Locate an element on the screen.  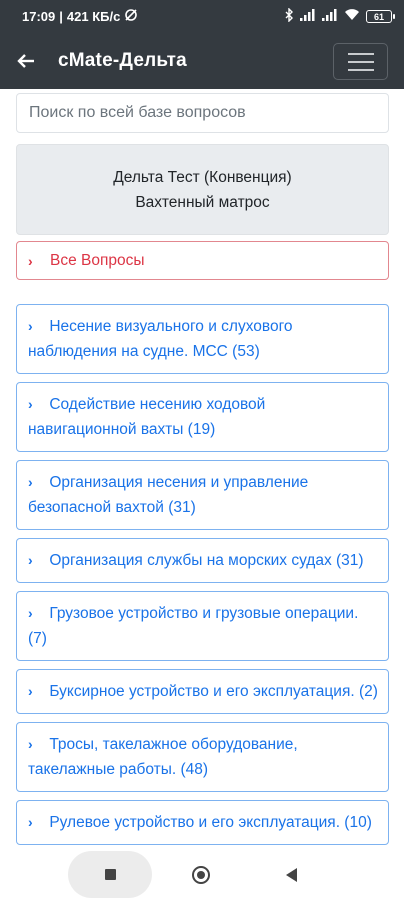
back-button is located at coordinates (26, 61).